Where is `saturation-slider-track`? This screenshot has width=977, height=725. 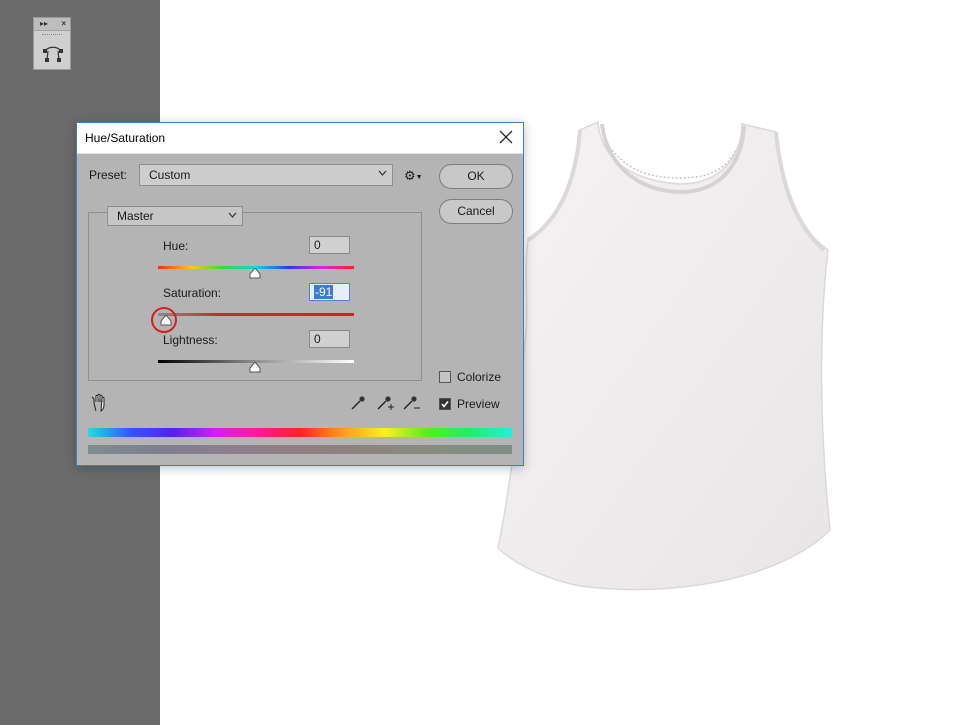
saturation-slider-track is located at coordinates (256, 314).